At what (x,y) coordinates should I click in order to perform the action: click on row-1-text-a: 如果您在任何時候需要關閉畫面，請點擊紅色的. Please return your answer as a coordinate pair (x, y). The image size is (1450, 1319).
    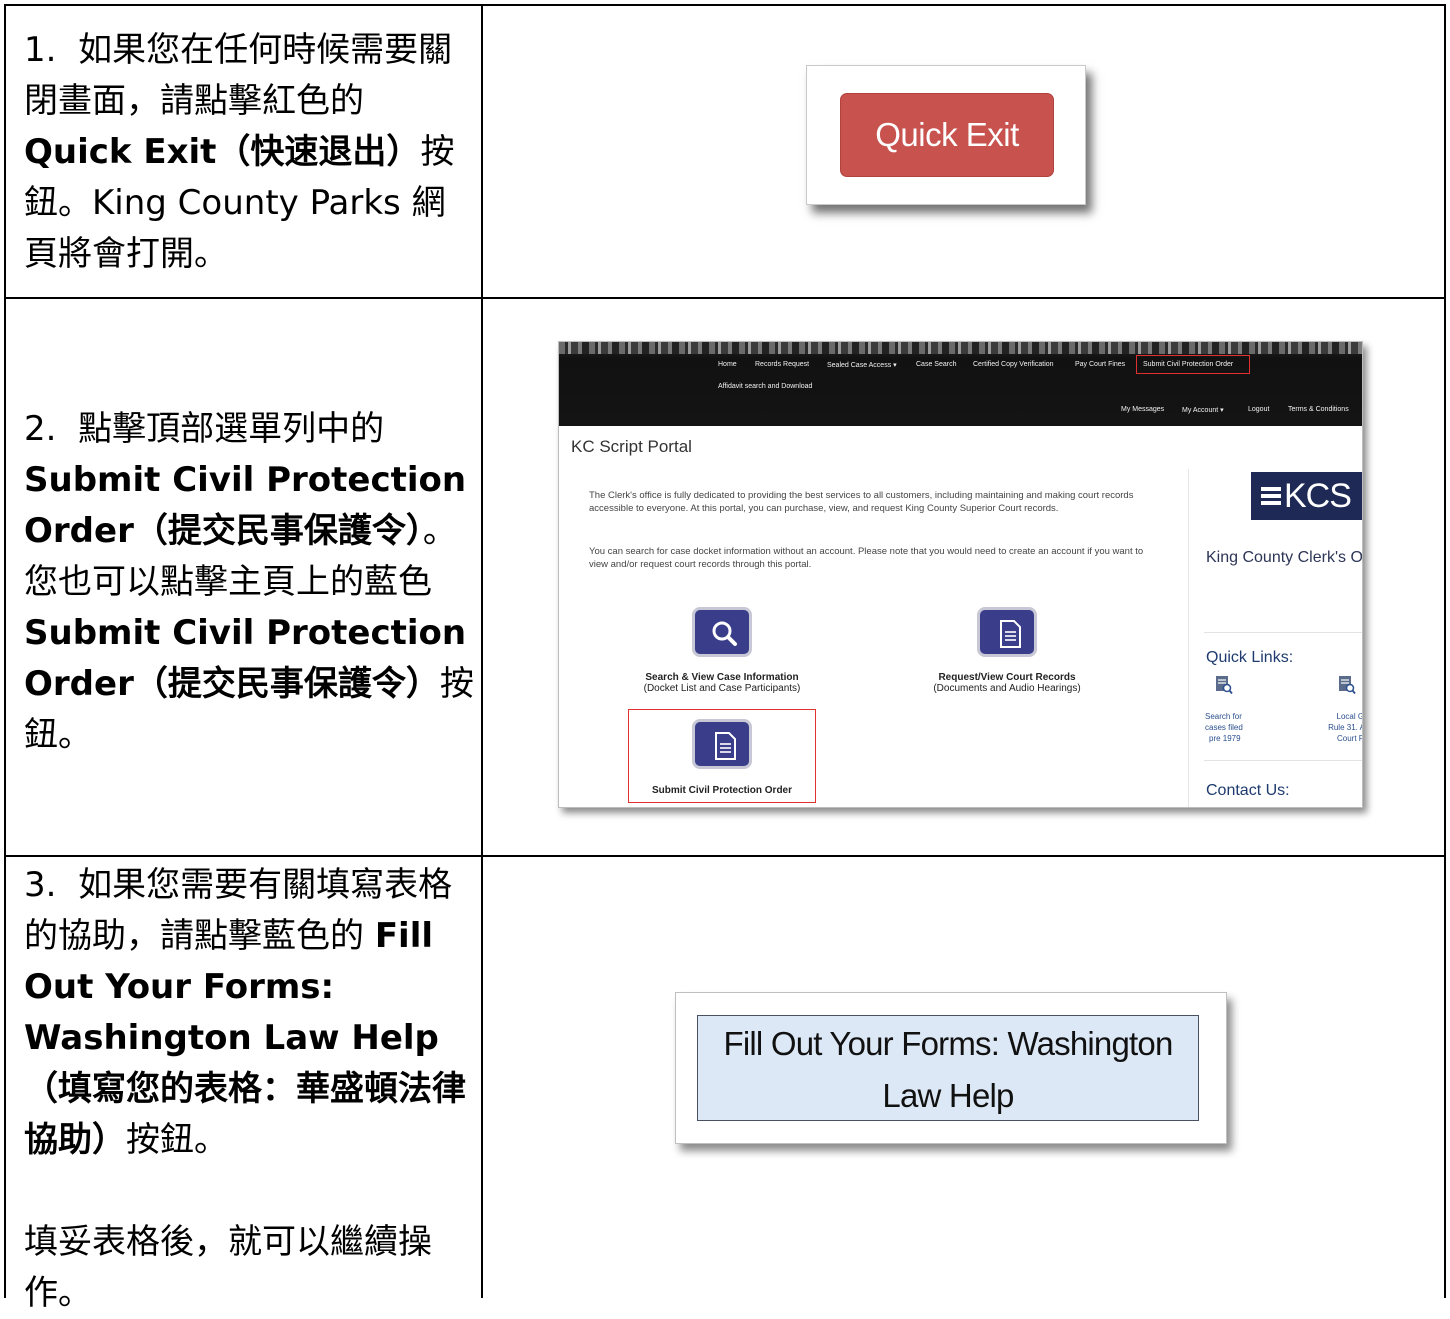
    Looking at the image, I should click on (238, 75).